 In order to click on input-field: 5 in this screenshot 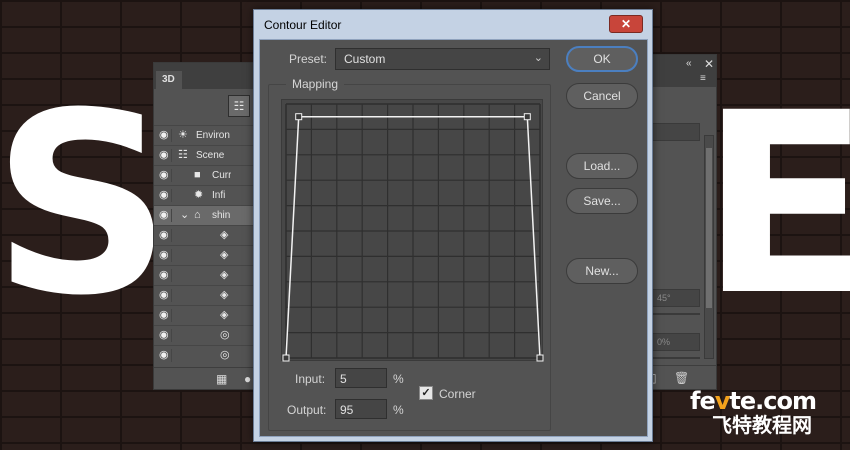, I will do `click(361, 378)`.